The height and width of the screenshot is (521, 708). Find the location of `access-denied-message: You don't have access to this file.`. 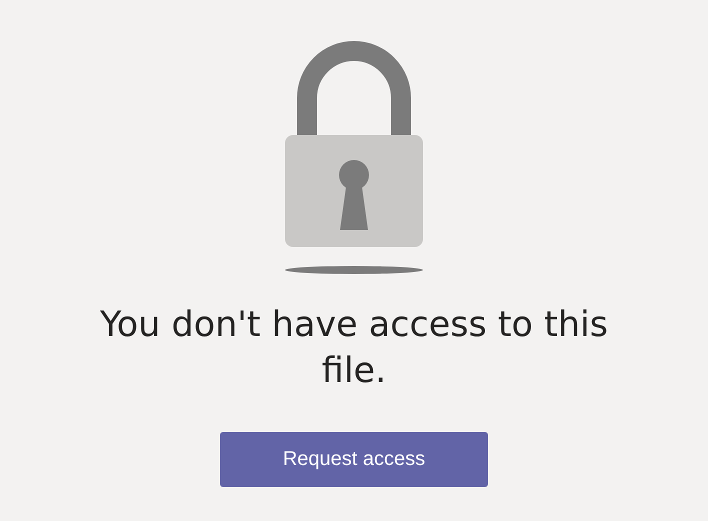

access-denied-message: You don't have access to this file. is located at coordinates (354, 348).